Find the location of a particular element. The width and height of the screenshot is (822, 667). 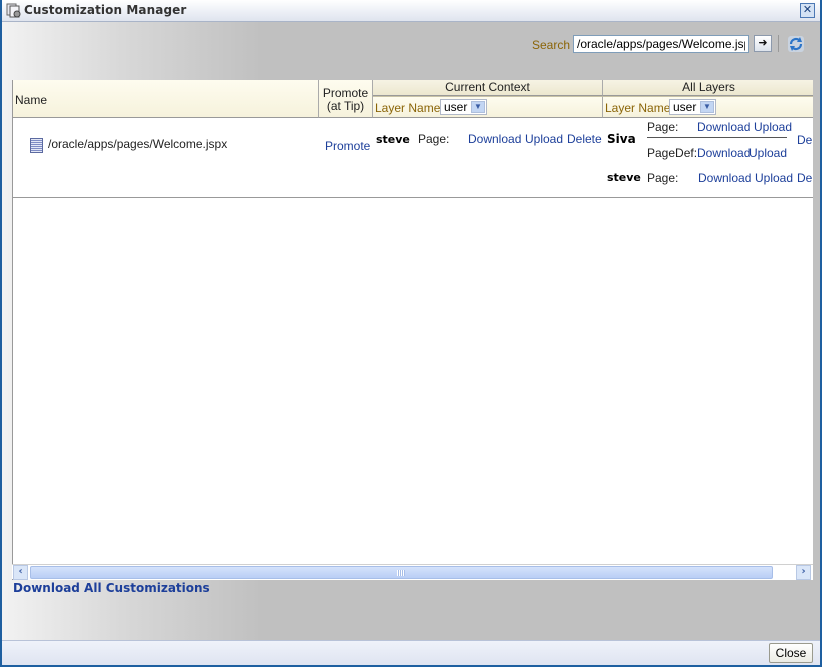

all-layers-divider is located at coordinates (717, 137).